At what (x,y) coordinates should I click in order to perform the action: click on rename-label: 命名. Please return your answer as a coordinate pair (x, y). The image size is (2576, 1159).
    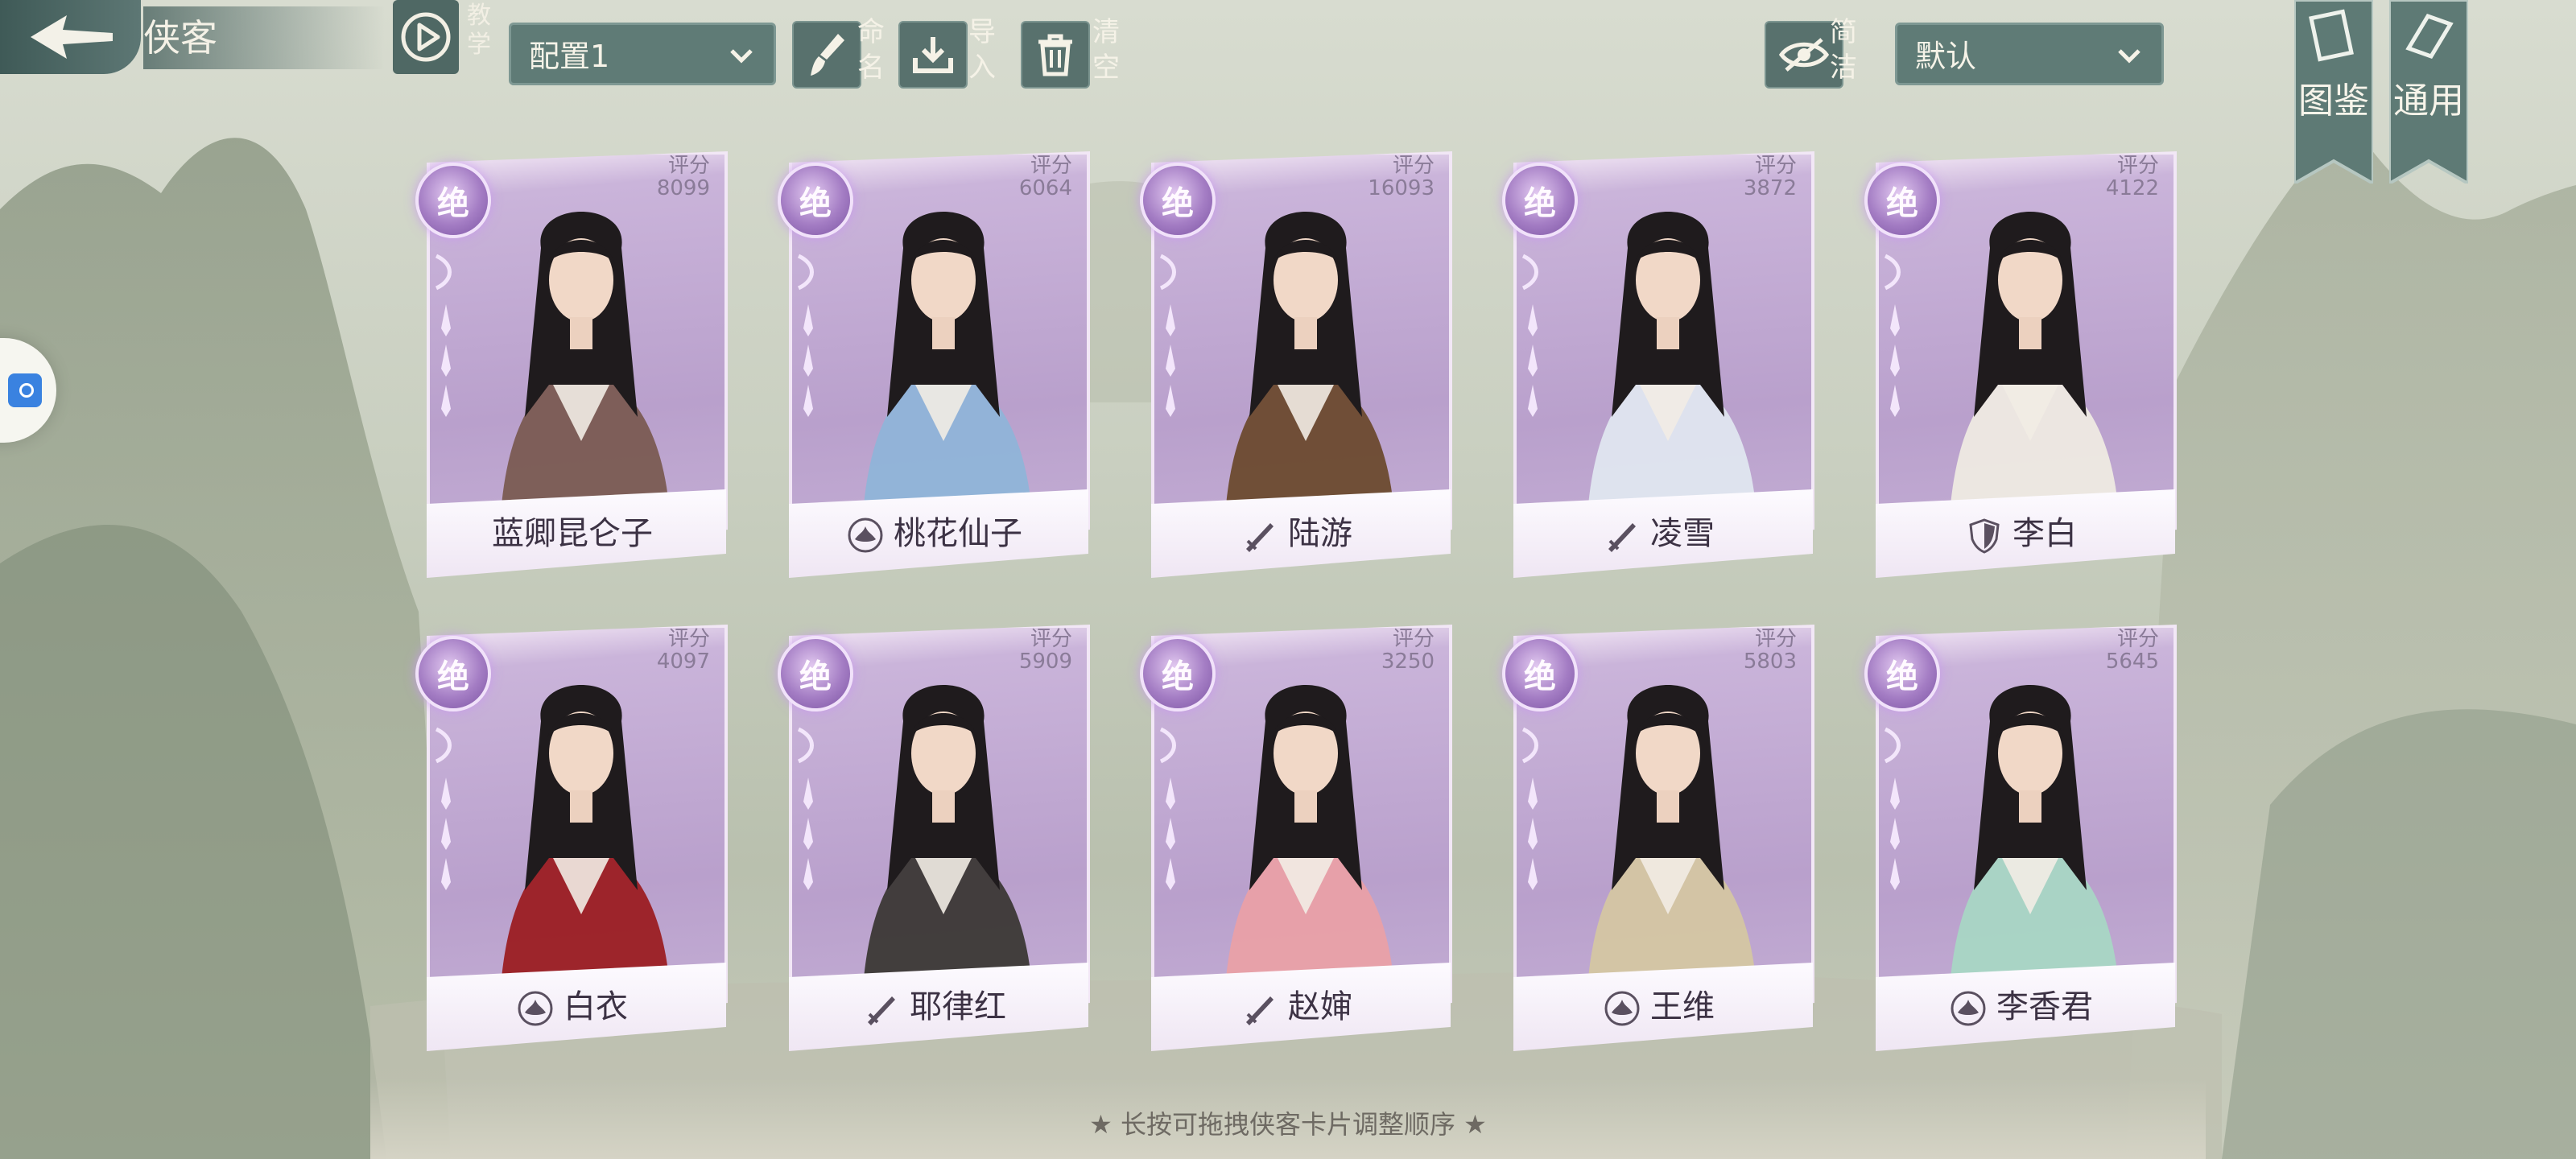
    Looking at the image, I should click on (871, 50).